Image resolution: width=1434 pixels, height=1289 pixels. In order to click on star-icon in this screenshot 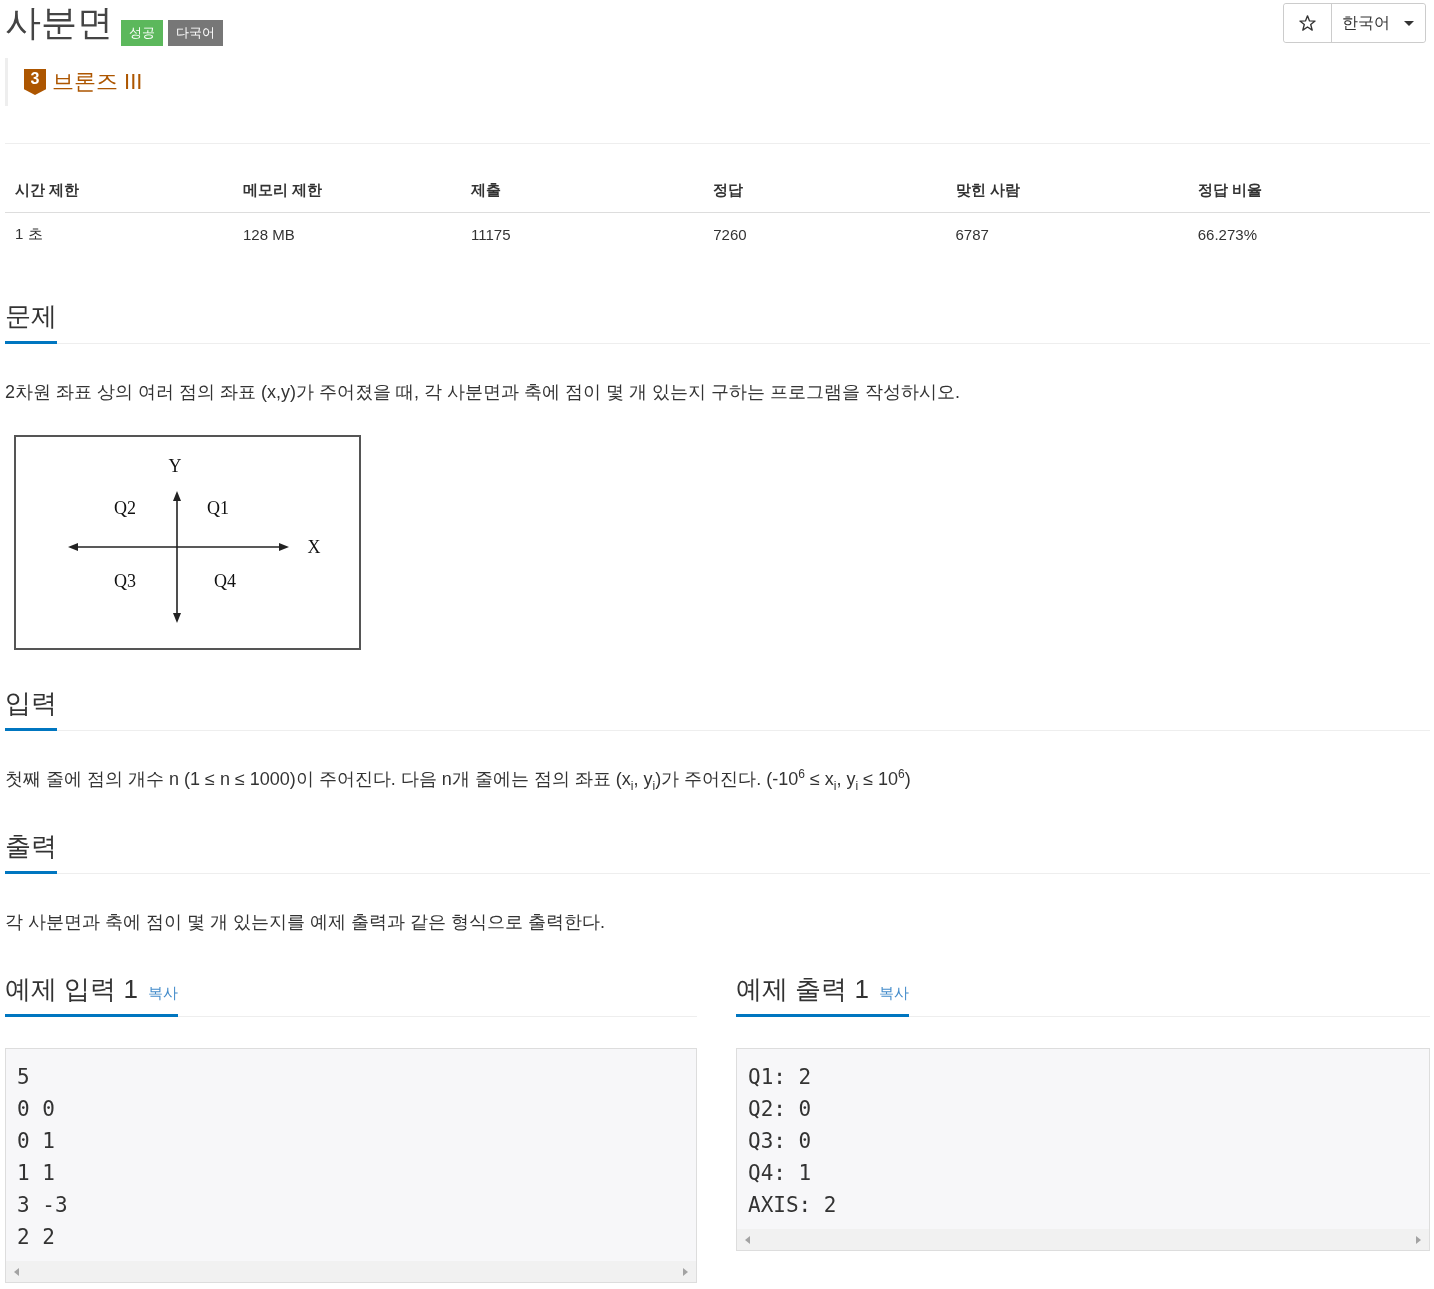, I will do `click(1307, 23)`.